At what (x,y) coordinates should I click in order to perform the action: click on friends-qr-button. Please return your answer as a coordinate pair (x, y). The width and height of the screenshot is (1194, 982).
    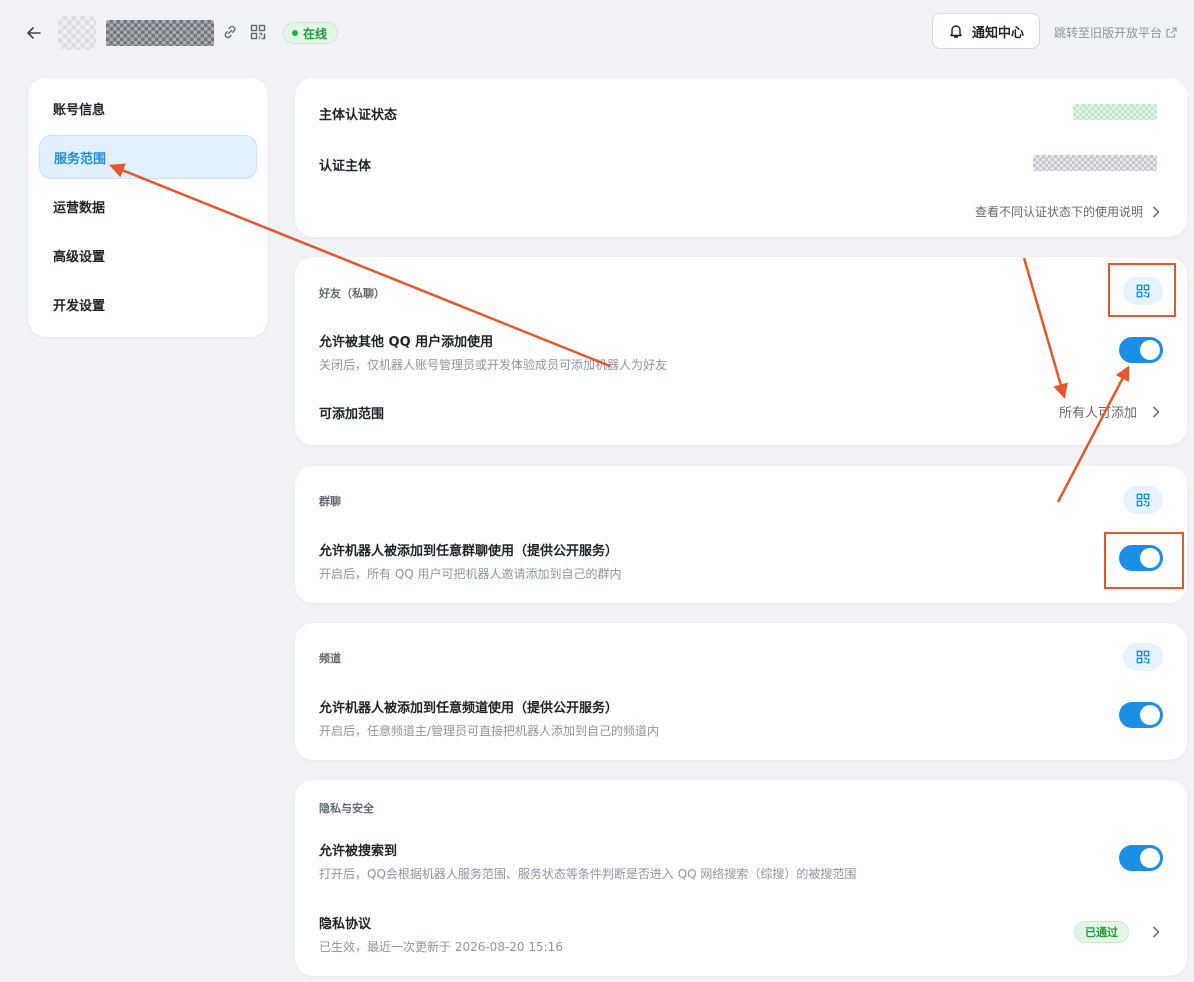
    Looking at the image, I should click on (1143, 291).